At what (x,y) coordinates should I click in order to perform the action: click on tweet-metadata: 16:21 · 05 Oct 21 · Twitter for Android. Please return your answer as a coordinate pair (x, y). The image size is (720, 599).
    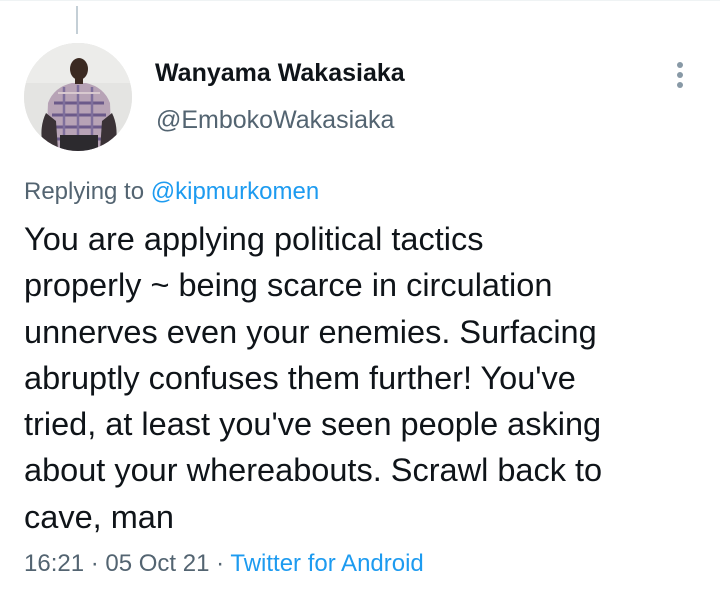
    Looking at the image, I should click on (224, 564).